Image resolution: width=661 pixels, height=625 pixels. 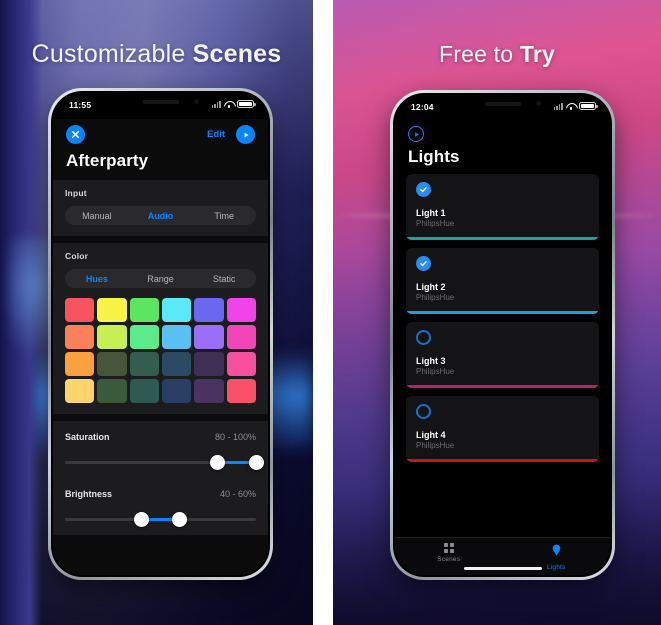 I want to click on left-headline: Customizable Scenes, so click(x=156, y=54).